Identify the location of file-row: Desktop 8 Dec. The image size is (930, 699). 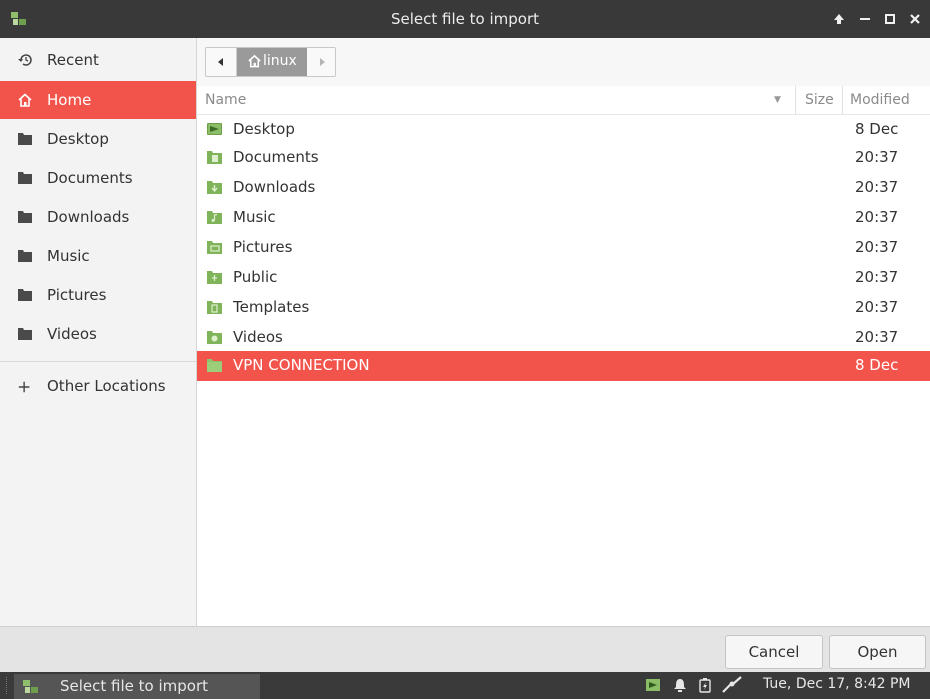
(563, 130).